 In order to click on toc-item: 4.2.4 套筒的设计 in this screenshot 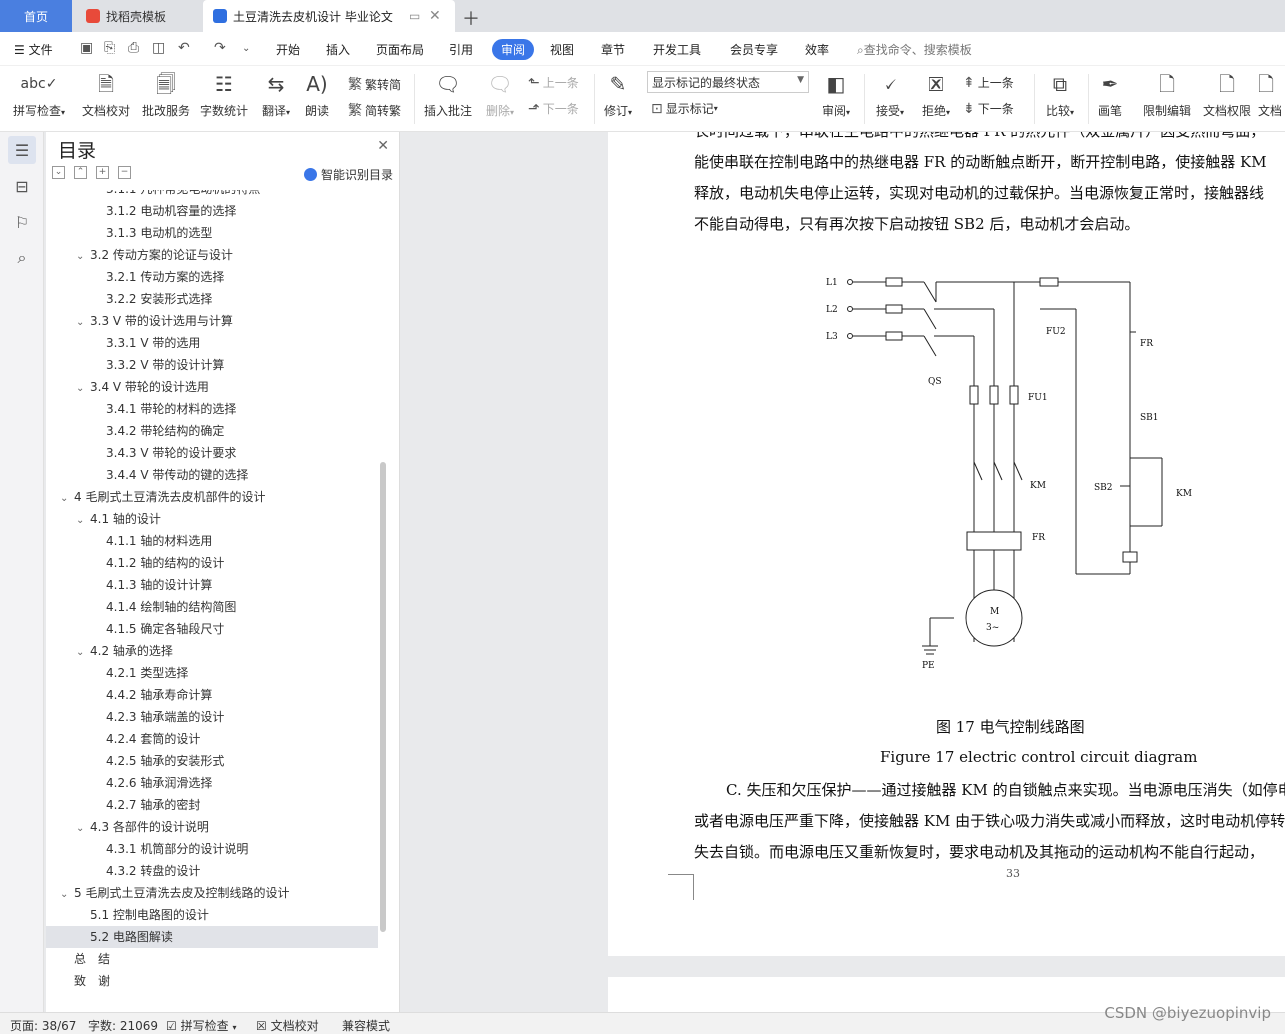, I will do `click(212, 739)`.